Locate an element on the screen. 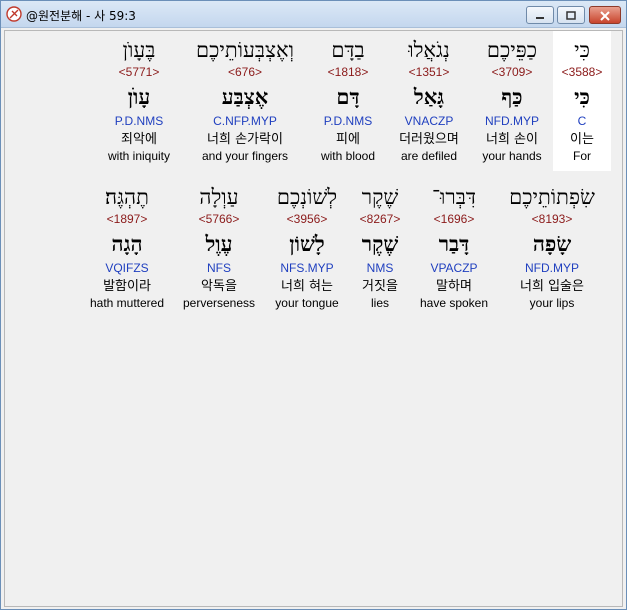 The image size is (627, 610). window-title: @원전분해 - 사 59:3 is located at coordinates (81, 16).